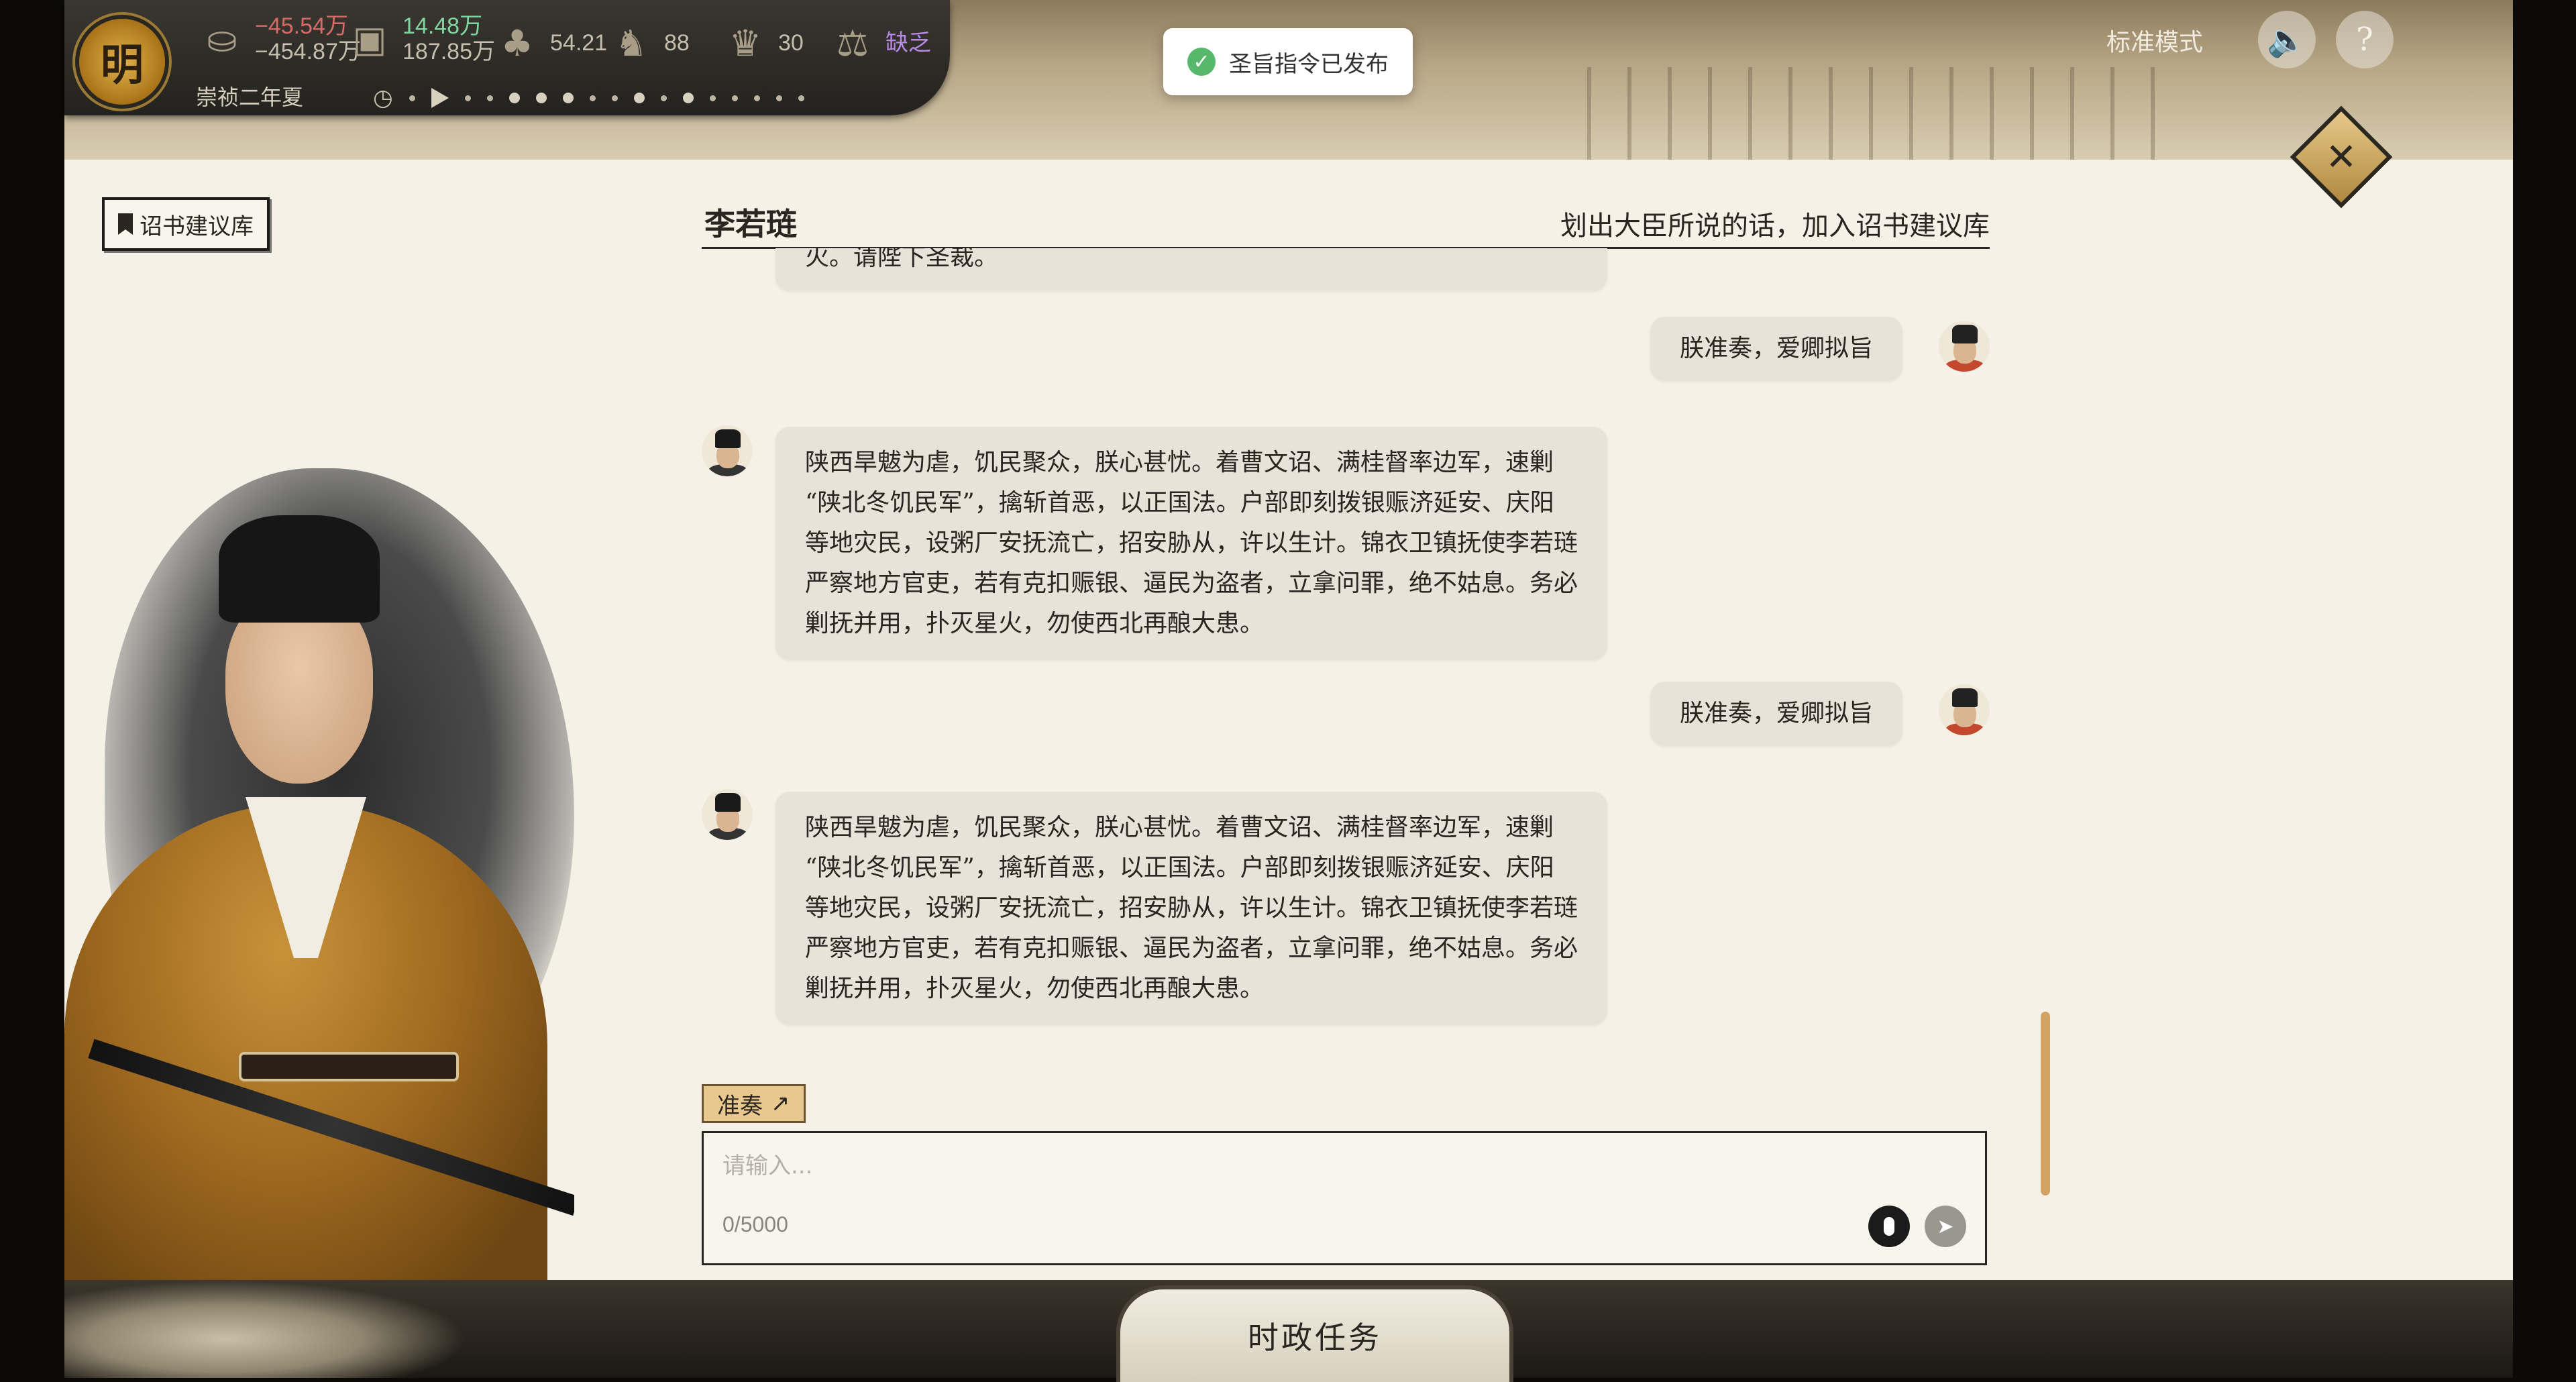 This screenshot has height=1382, width=2576. I want to click on political-tasks-label: 时政任务, so click(1315, 1338).